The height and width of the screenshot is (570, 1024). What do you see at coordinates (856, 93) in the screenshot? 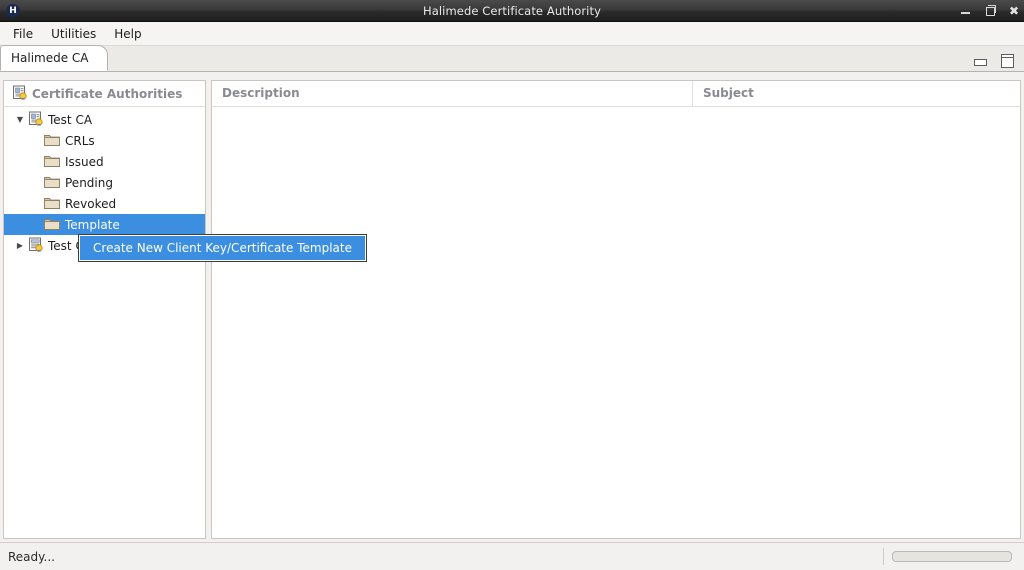
I see `column-header-subject: Subject` at bounding box center [856, 93].